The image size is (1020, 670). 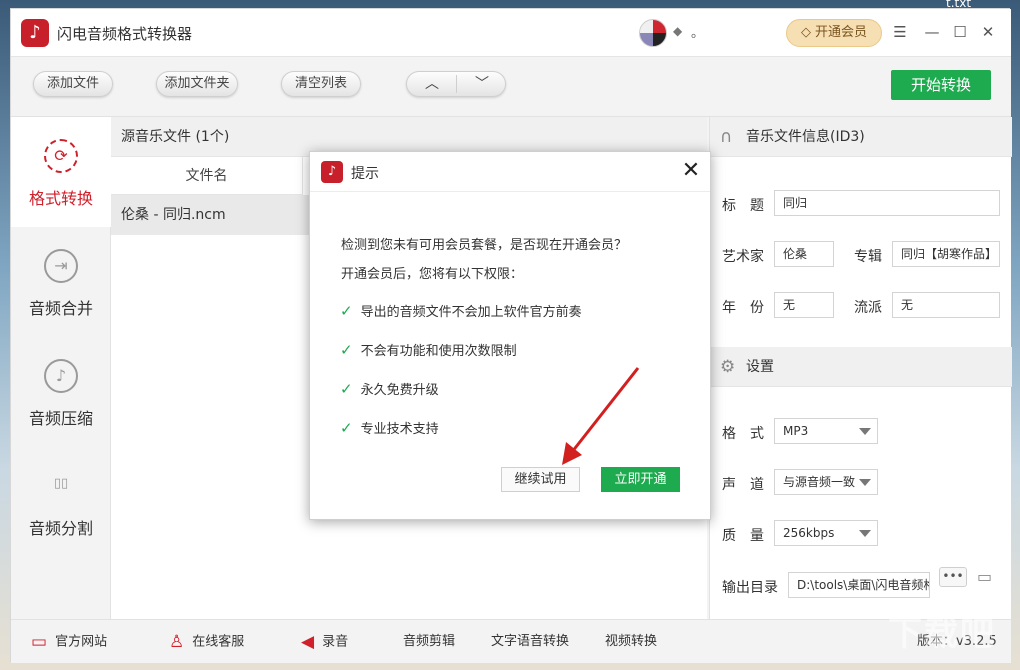 What do you see at coordinates (653, 33) in the screenshot?
I see `user-avatar` at bounding box center [653, 33].